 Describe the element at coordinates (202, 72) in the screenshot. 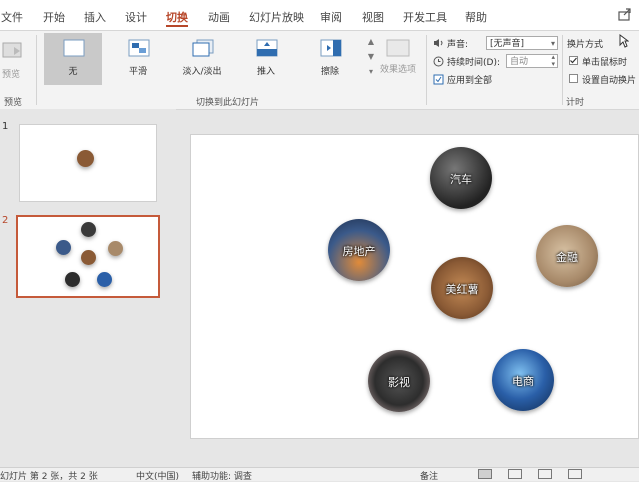

I see `transition-label: 淡入/淡出` at that location.